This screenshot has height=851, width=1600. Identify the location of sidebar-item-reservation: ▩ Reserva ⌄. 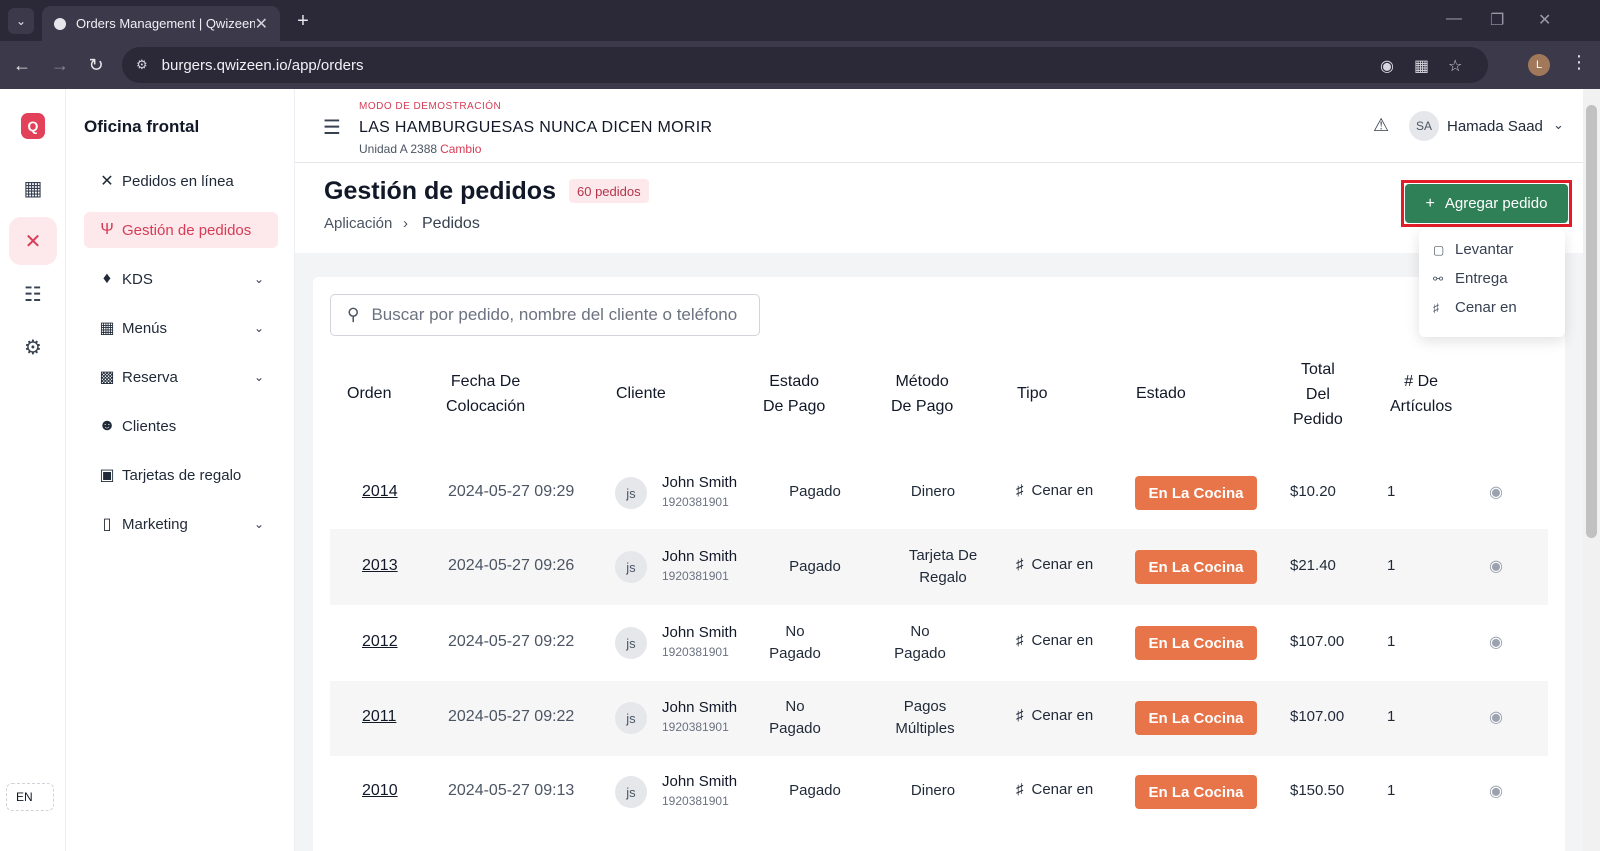
(181, 377).